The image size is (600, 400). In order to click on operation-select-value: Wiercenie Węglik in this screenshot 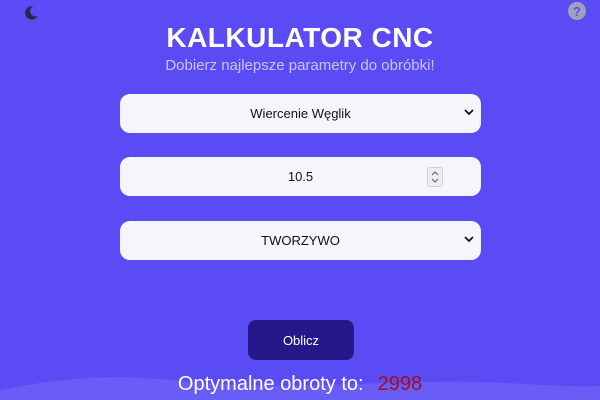, I will do `click(300, 113)`.